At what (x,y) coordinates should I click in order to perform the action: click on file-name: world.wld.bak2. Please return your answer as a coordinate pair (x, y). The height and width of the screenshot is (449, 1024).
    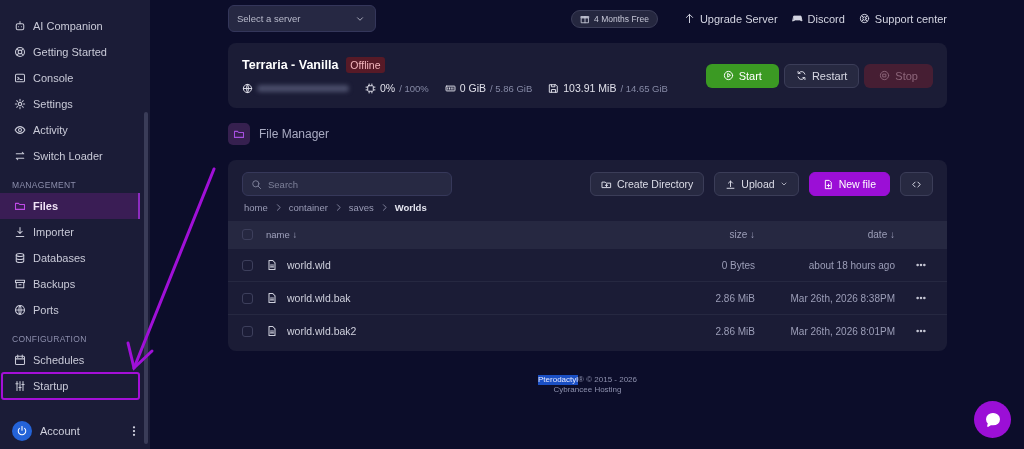
    Looking at the image, I should click on (322, 331).